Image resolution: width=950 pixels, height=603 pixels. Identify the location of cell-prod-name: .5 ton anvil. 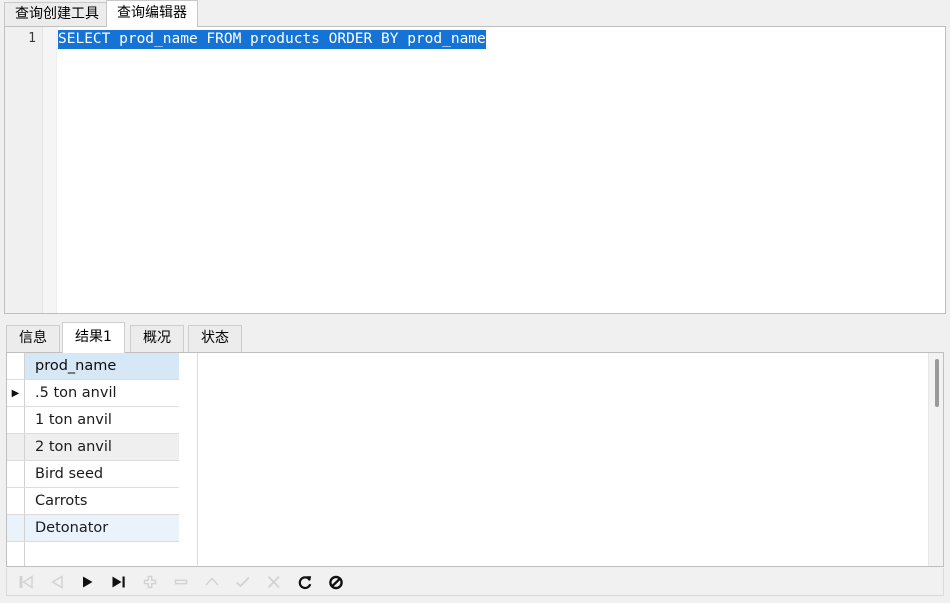
(102, 393).